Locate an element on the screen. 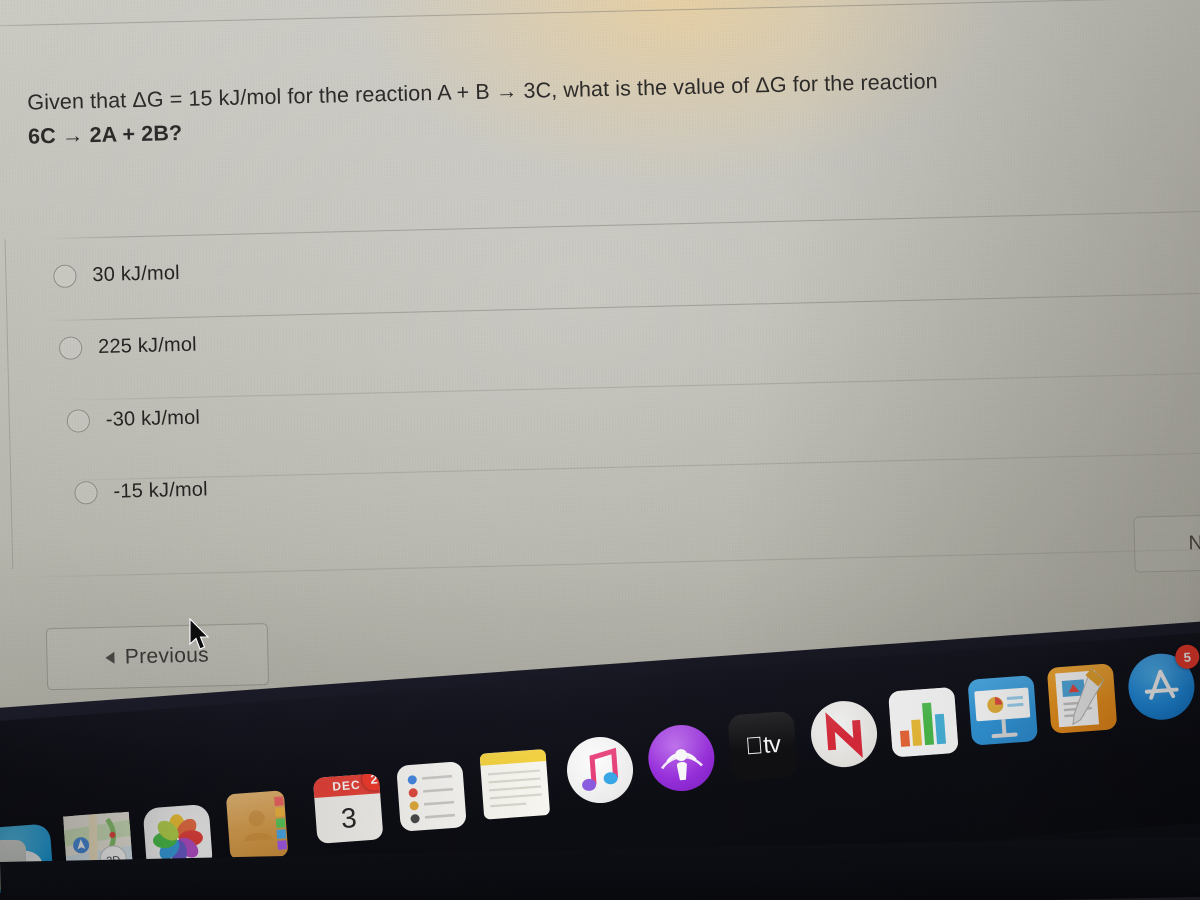 This screenshot has height=900, width=1200. dock-item-numbers is located at coordinates (923, 722).